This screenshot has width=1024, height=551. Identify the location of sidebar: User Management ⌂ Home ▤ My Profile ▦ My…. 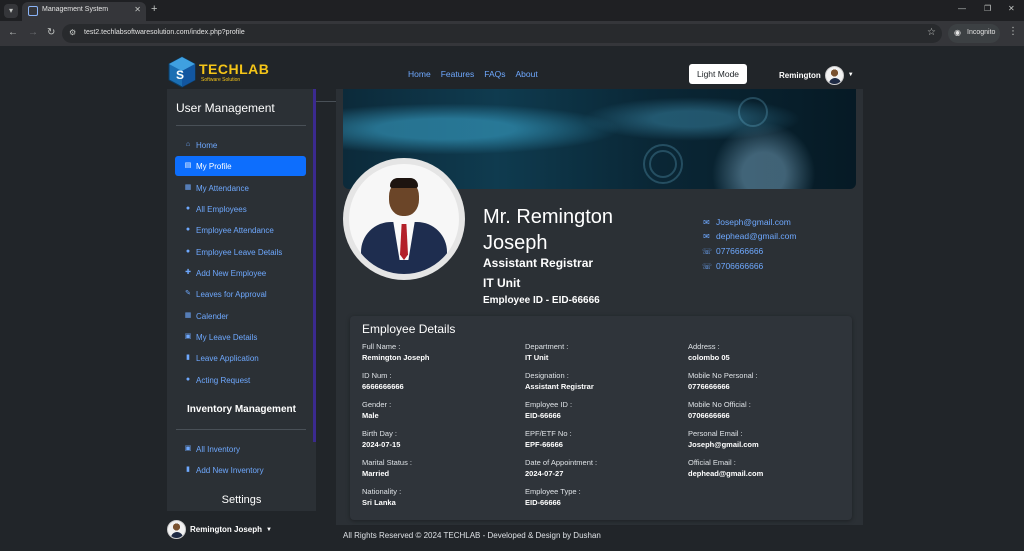
(241, 300).